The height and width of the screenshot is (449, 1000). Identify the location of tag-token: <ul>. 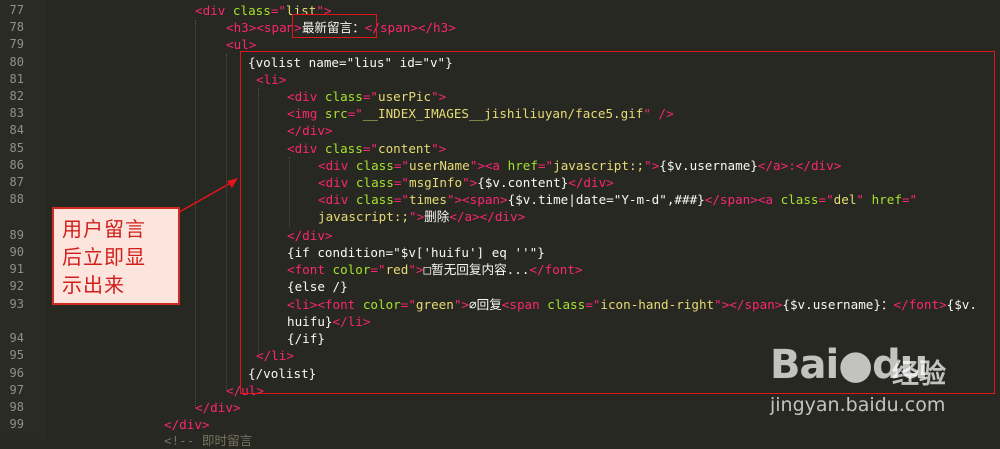
(241, 44).